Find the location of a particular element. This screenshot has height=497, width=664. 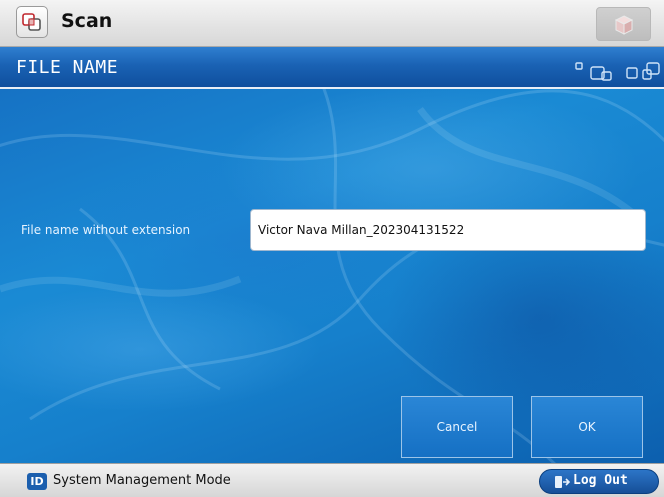

app-title: Scan is located at coordinates (87, 21).